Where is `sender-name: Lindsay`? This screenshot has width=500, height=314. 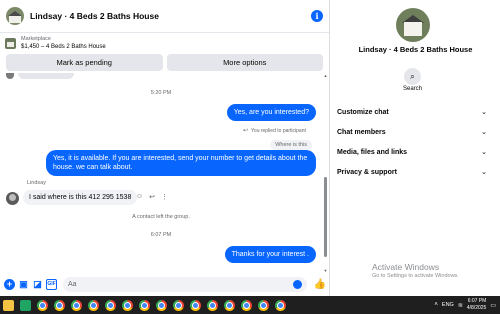
sender-name: Lindsay is located at coordinates (36, 183).